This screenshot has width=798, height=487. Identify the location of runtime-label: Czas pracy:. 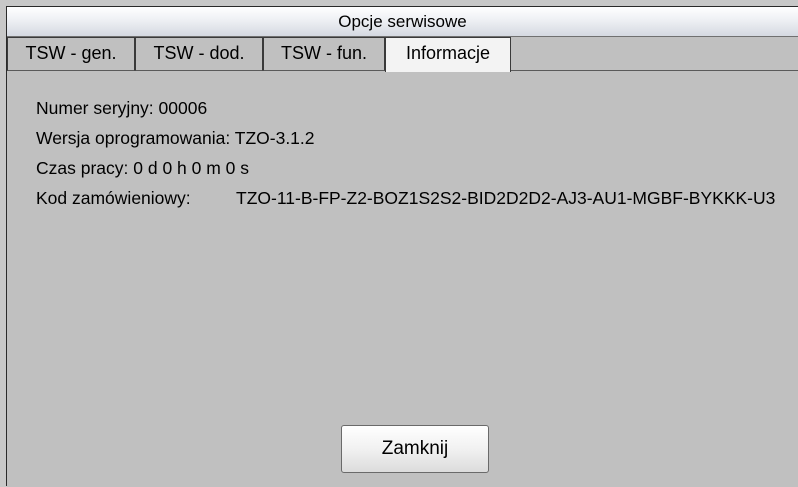
(82, 168).